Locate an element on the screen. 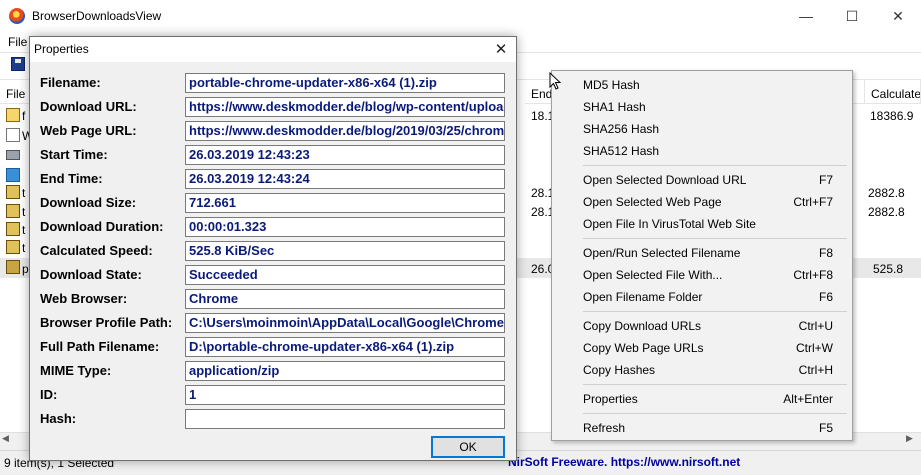 The height and width of the screenshot is (475, 921). menu-item-open-virustotal: Open File In VirusTotal Web Site is located at coordinates (669, 224).